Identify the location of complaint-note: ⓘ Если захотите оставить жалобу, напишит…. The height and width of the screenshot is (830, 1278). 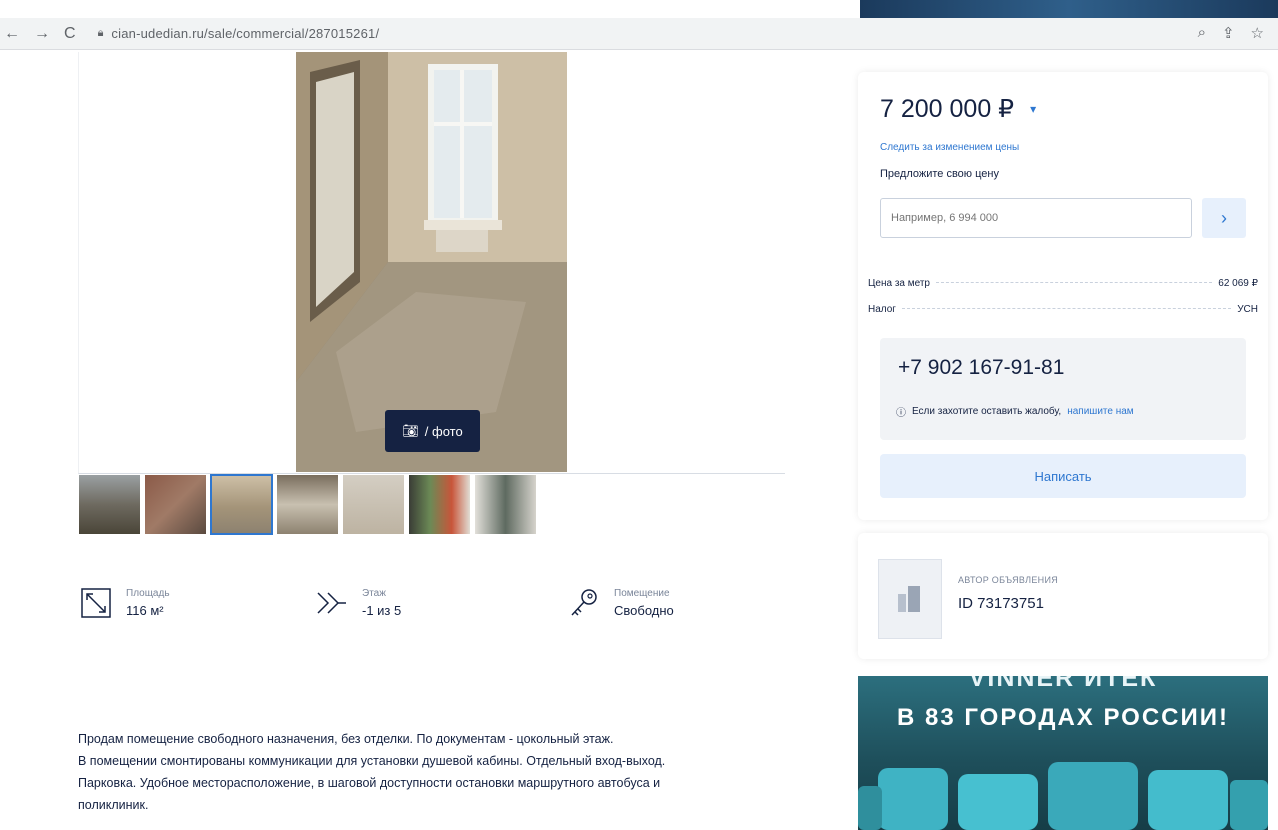
(1015, 411).